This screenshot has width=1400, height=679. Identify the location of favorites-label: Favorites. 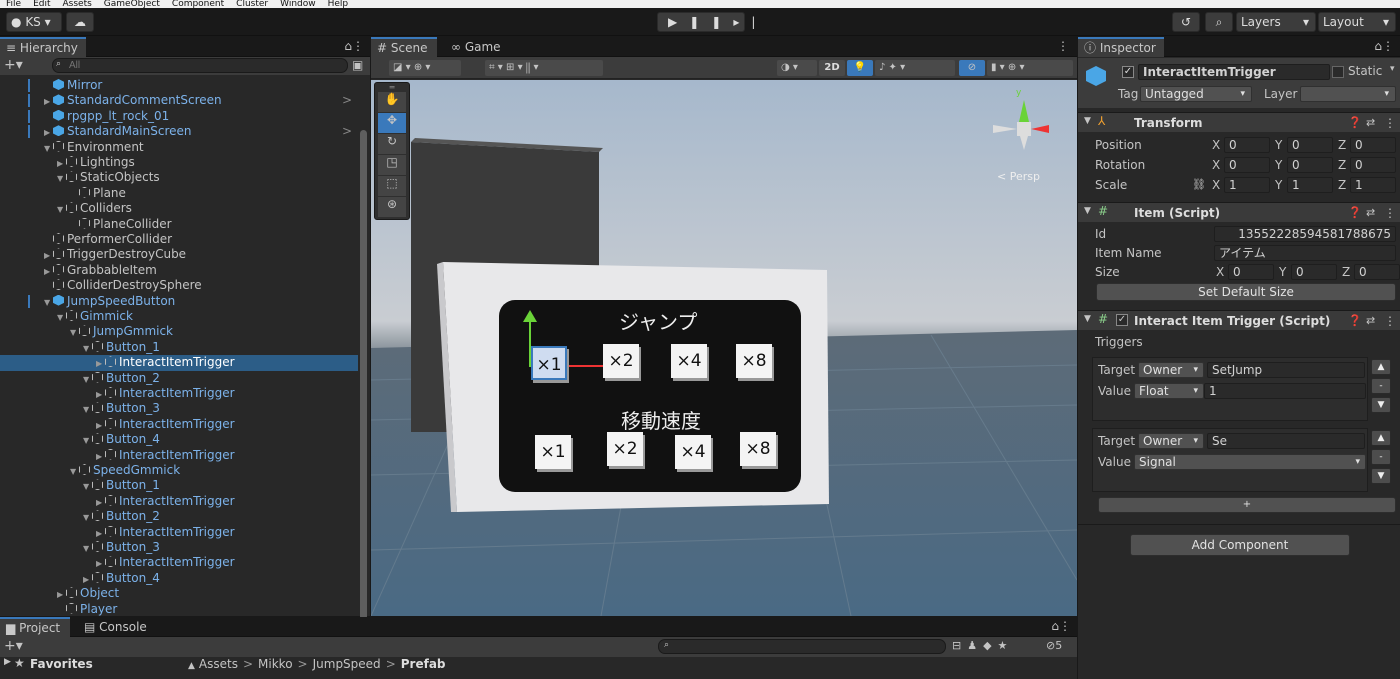
(61, 664).